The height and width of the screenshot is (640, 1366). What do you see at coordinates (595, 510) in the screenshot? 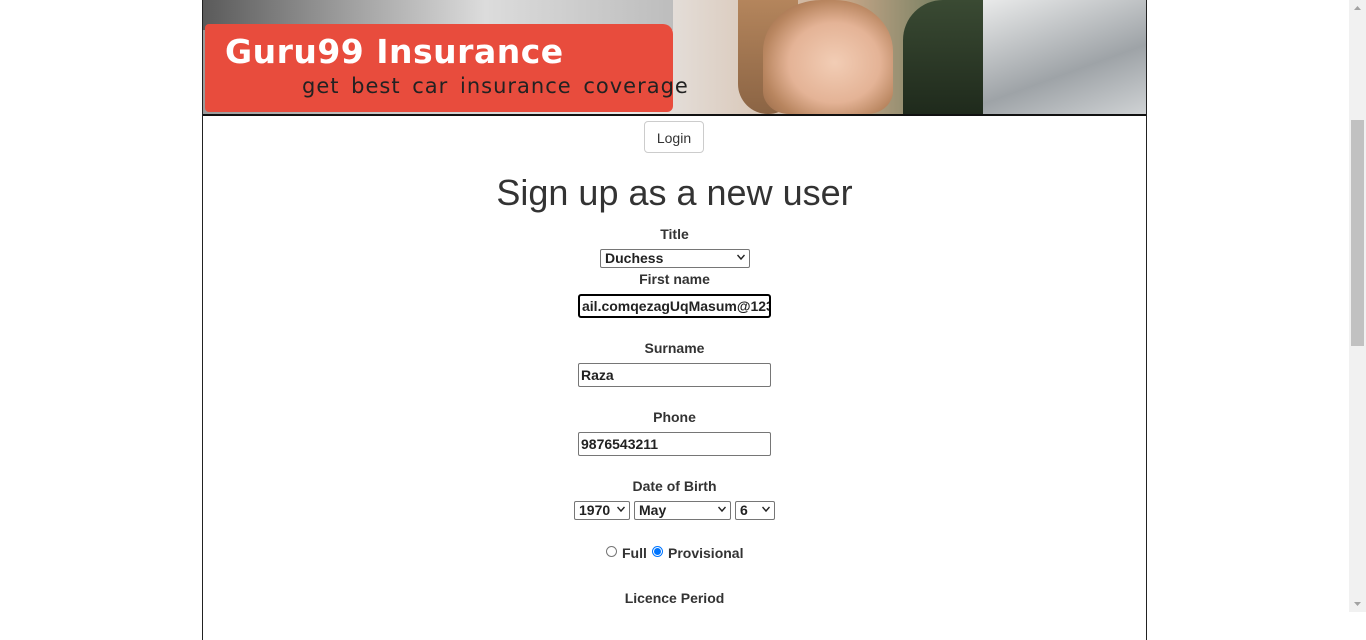
I see `dob-year-value: 1970` at bounding box center [595, 510].